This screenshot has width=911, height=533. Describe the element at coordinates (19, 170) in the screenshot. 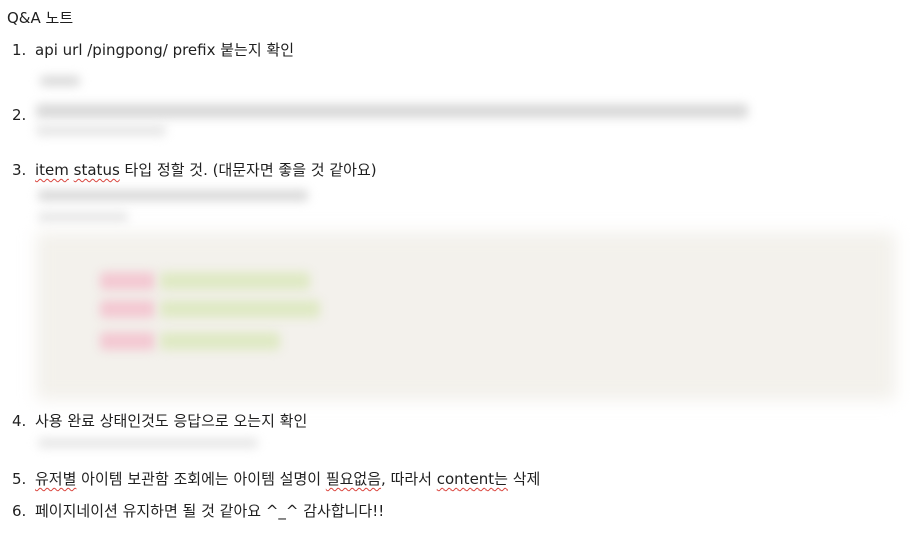

I see `item-number: 3.` at that location.